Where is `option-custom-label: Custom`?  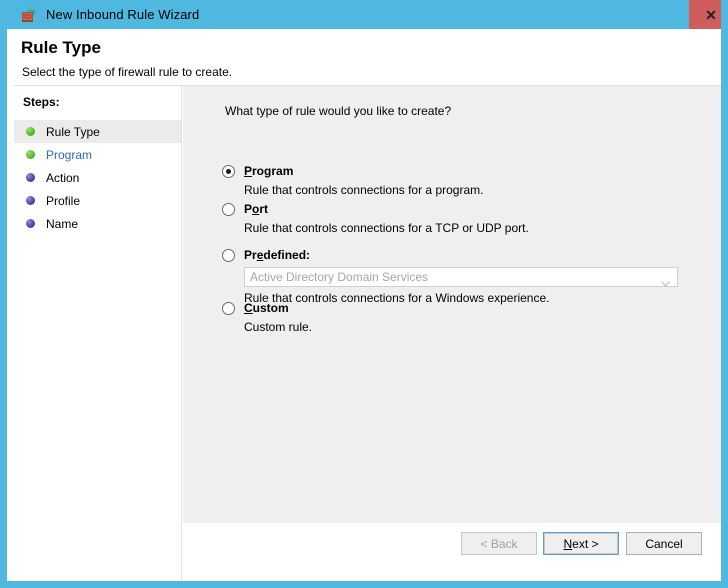
option-custom-label: Custom is located at coordinates (266, 308).